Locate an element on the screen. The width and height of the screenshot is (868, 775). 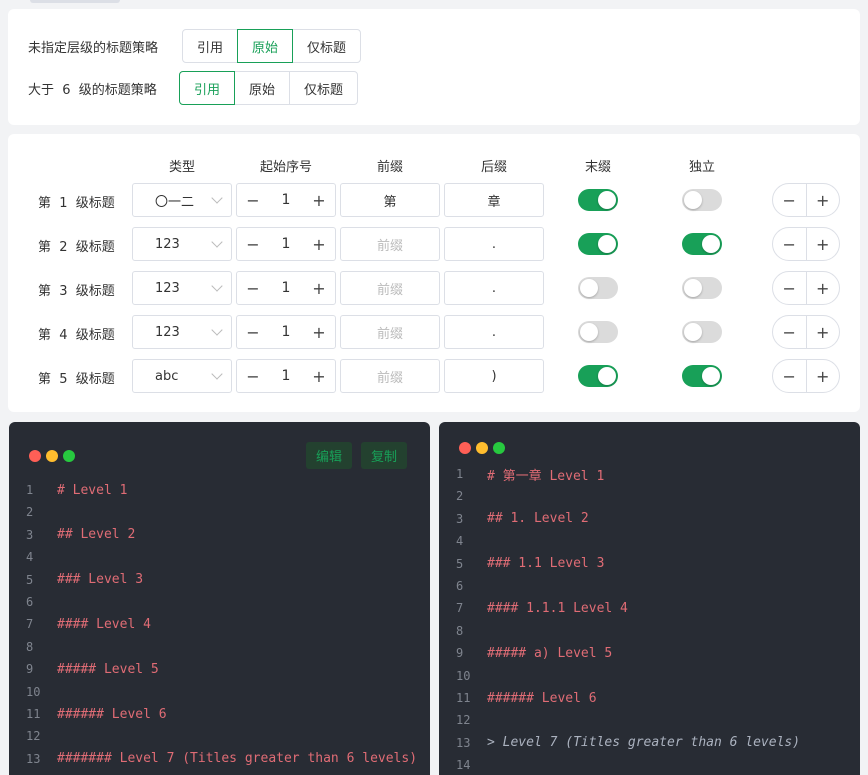
start-number-stepper: − 1 + is located at coordinates (286, 288).